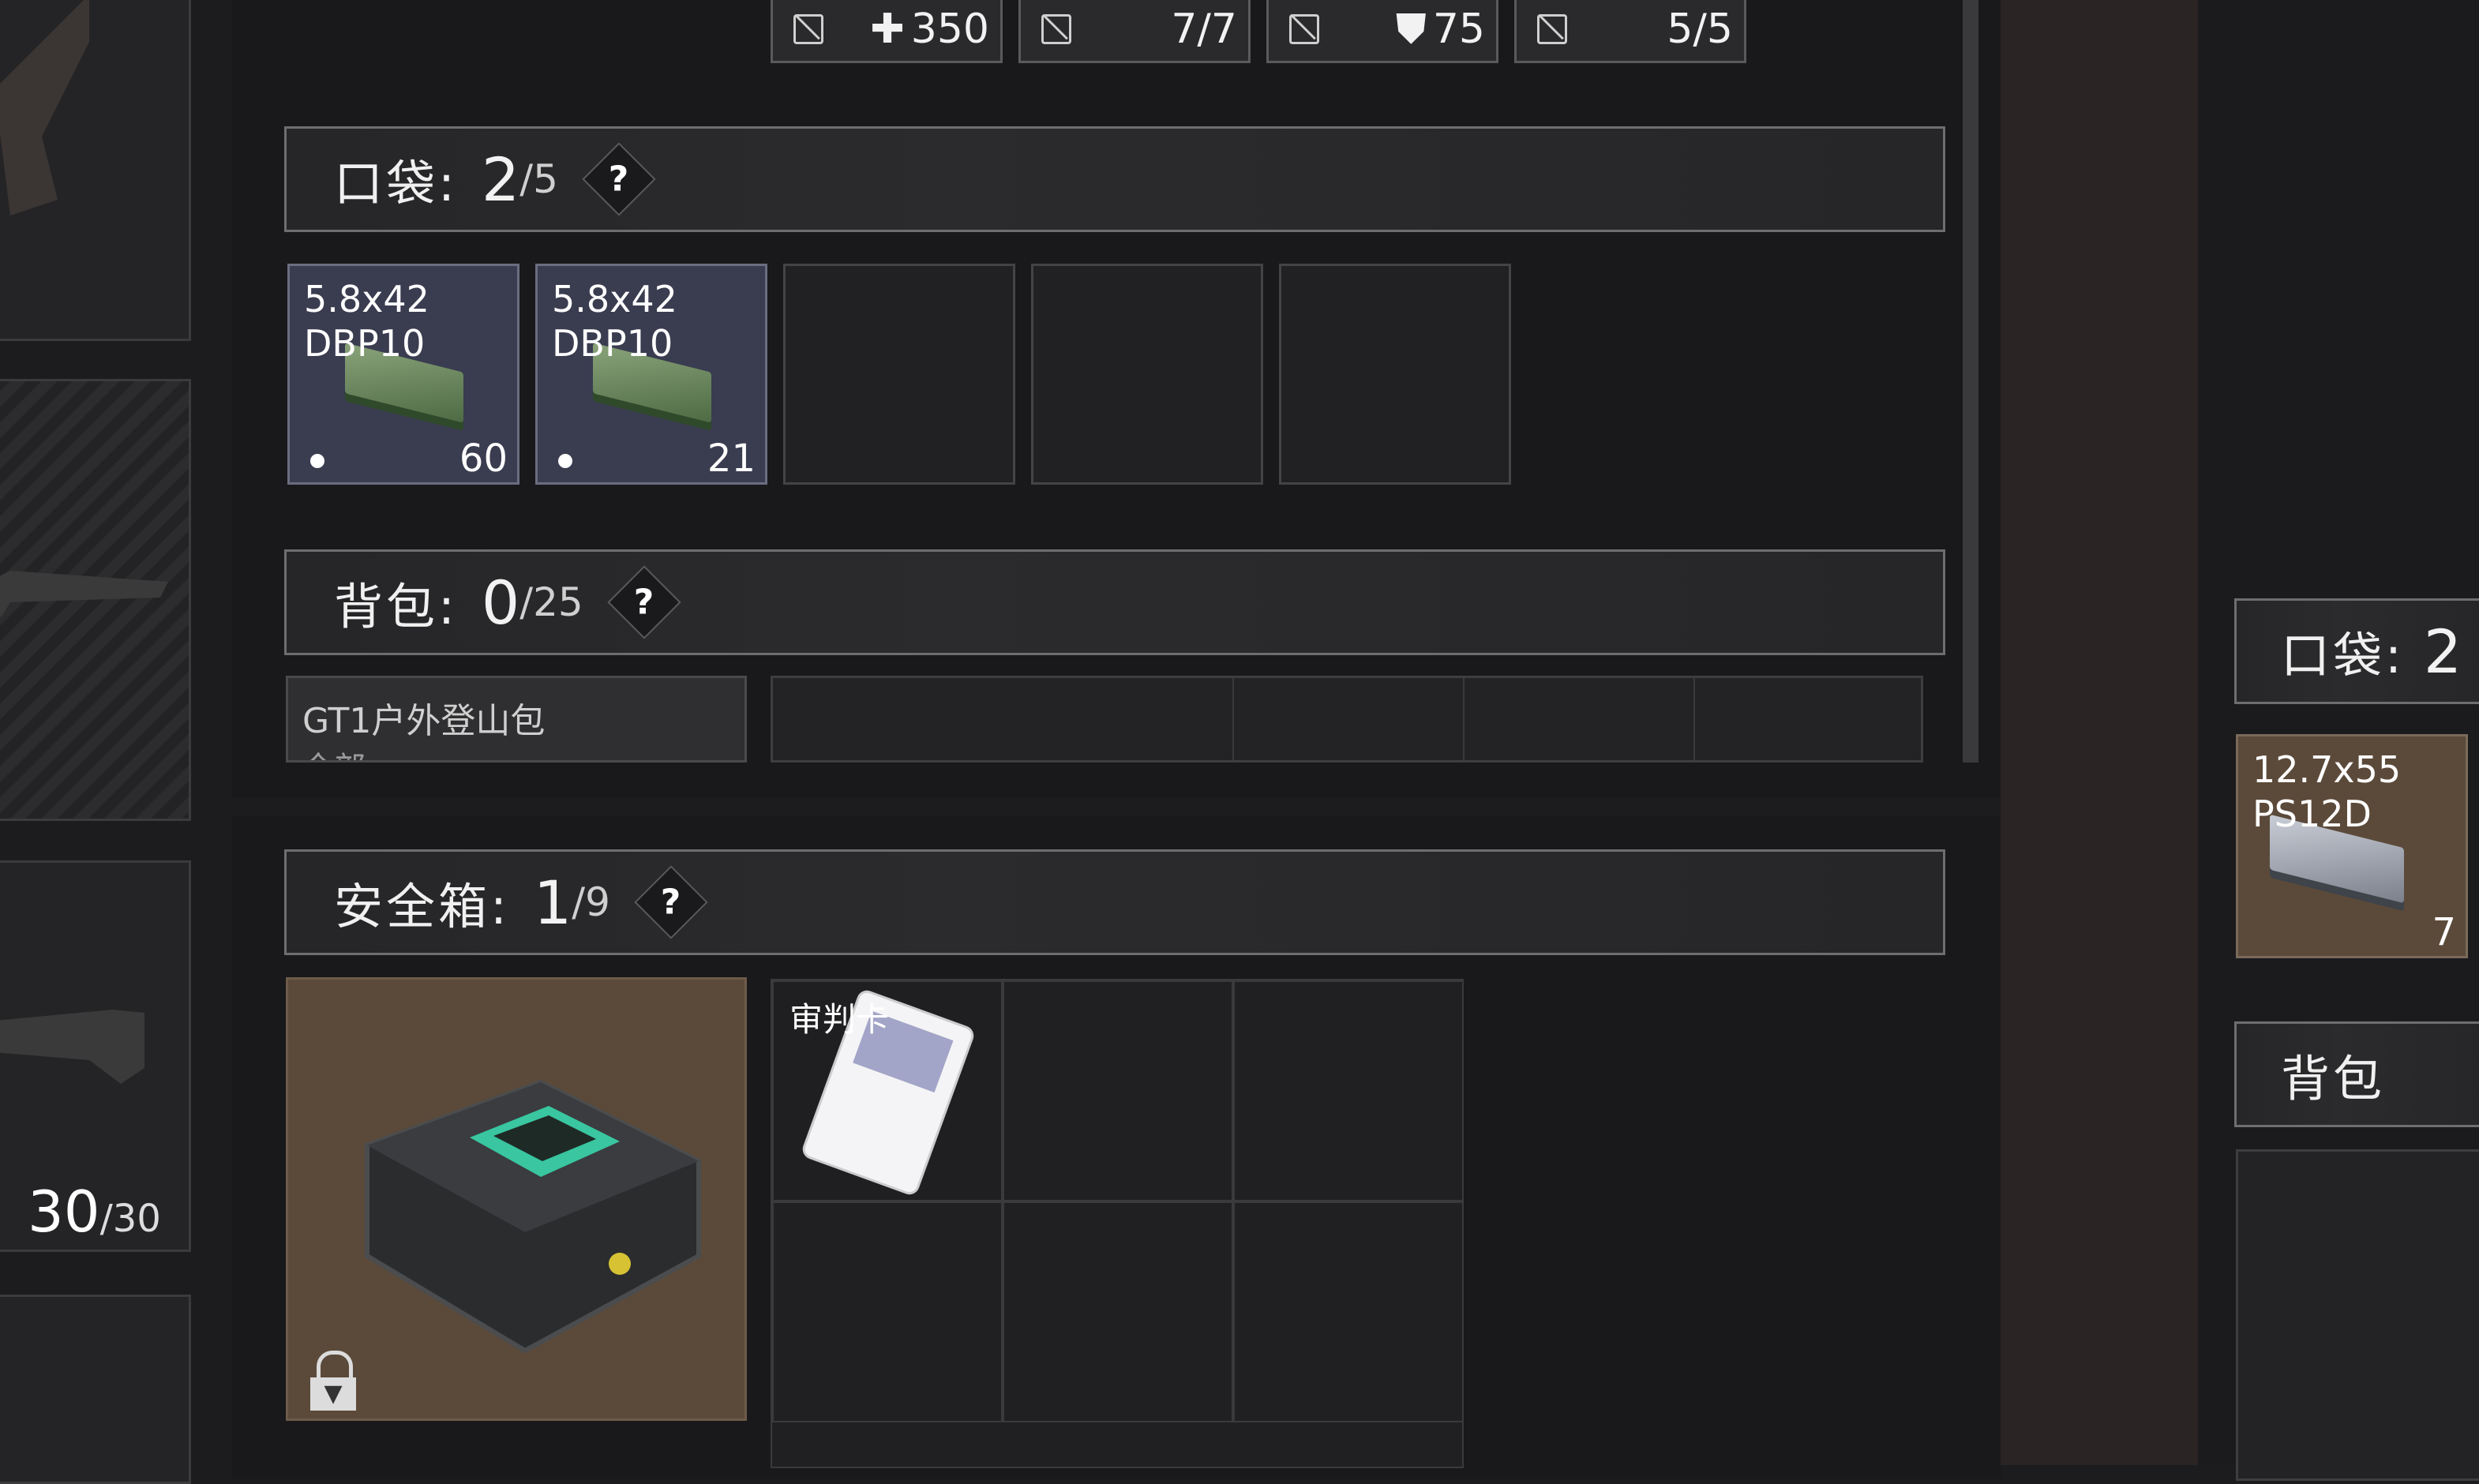 The width and height of the screenshot is (2479, 1484). What do you see at coordinates (403, 374) in the screenshot?
I see `pocket-item: 5.8x42 DBP10 60` at bounding box center [403, 374].